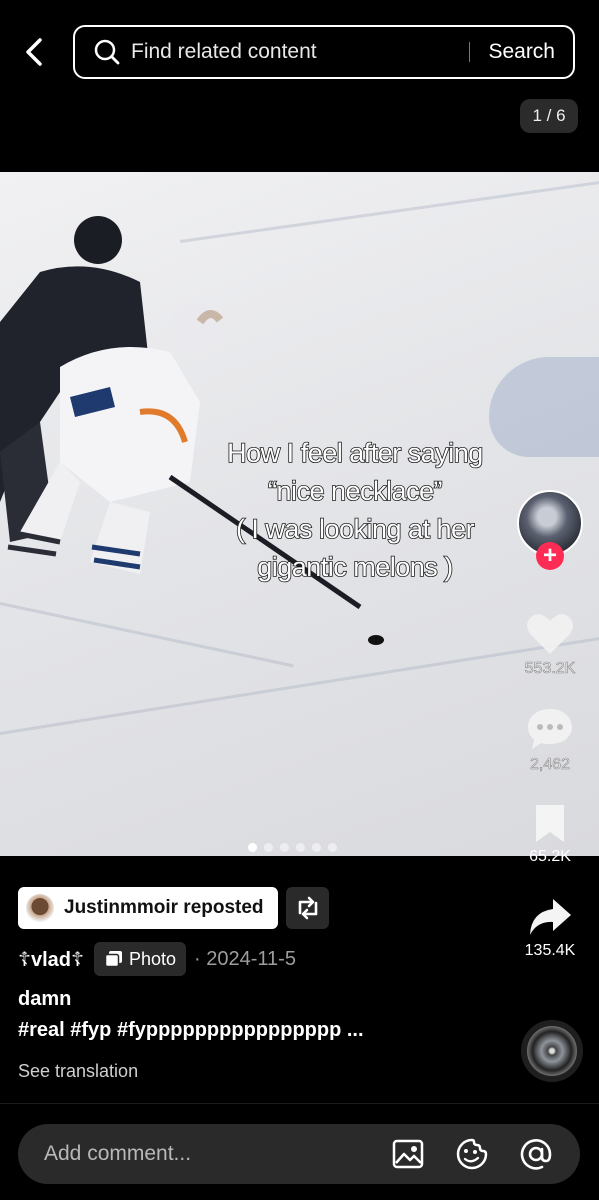 The height and width of the screenshot is (1200, 599). What do you see at coordinates (164, 907) in the screenshot?
I see `repost-label: Justinmmoir reposted` at bounding box center [164, 907].